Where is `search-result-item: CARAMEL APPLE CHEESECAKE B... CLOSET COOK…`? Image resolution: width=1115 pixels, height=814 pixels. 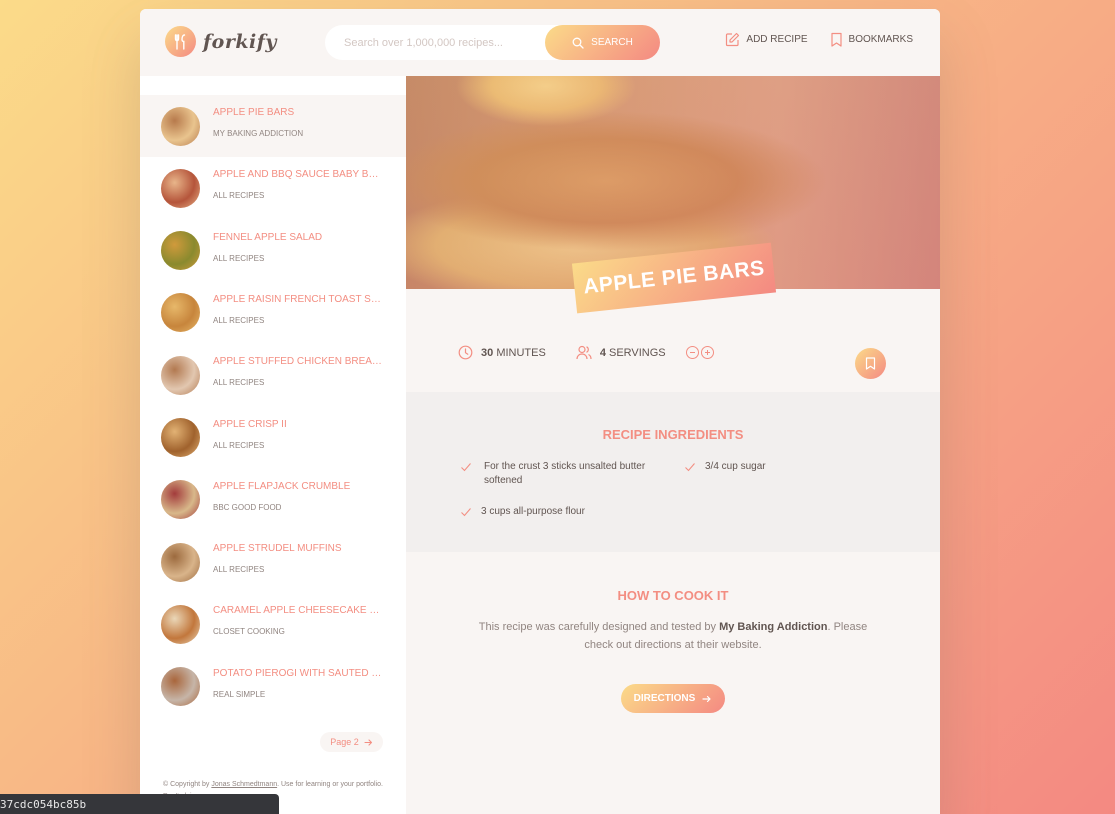 search-result-item: CARAMEL APPLE CHEESECAKE B... CLOSET COOK… is located at coordinates (273, 624).